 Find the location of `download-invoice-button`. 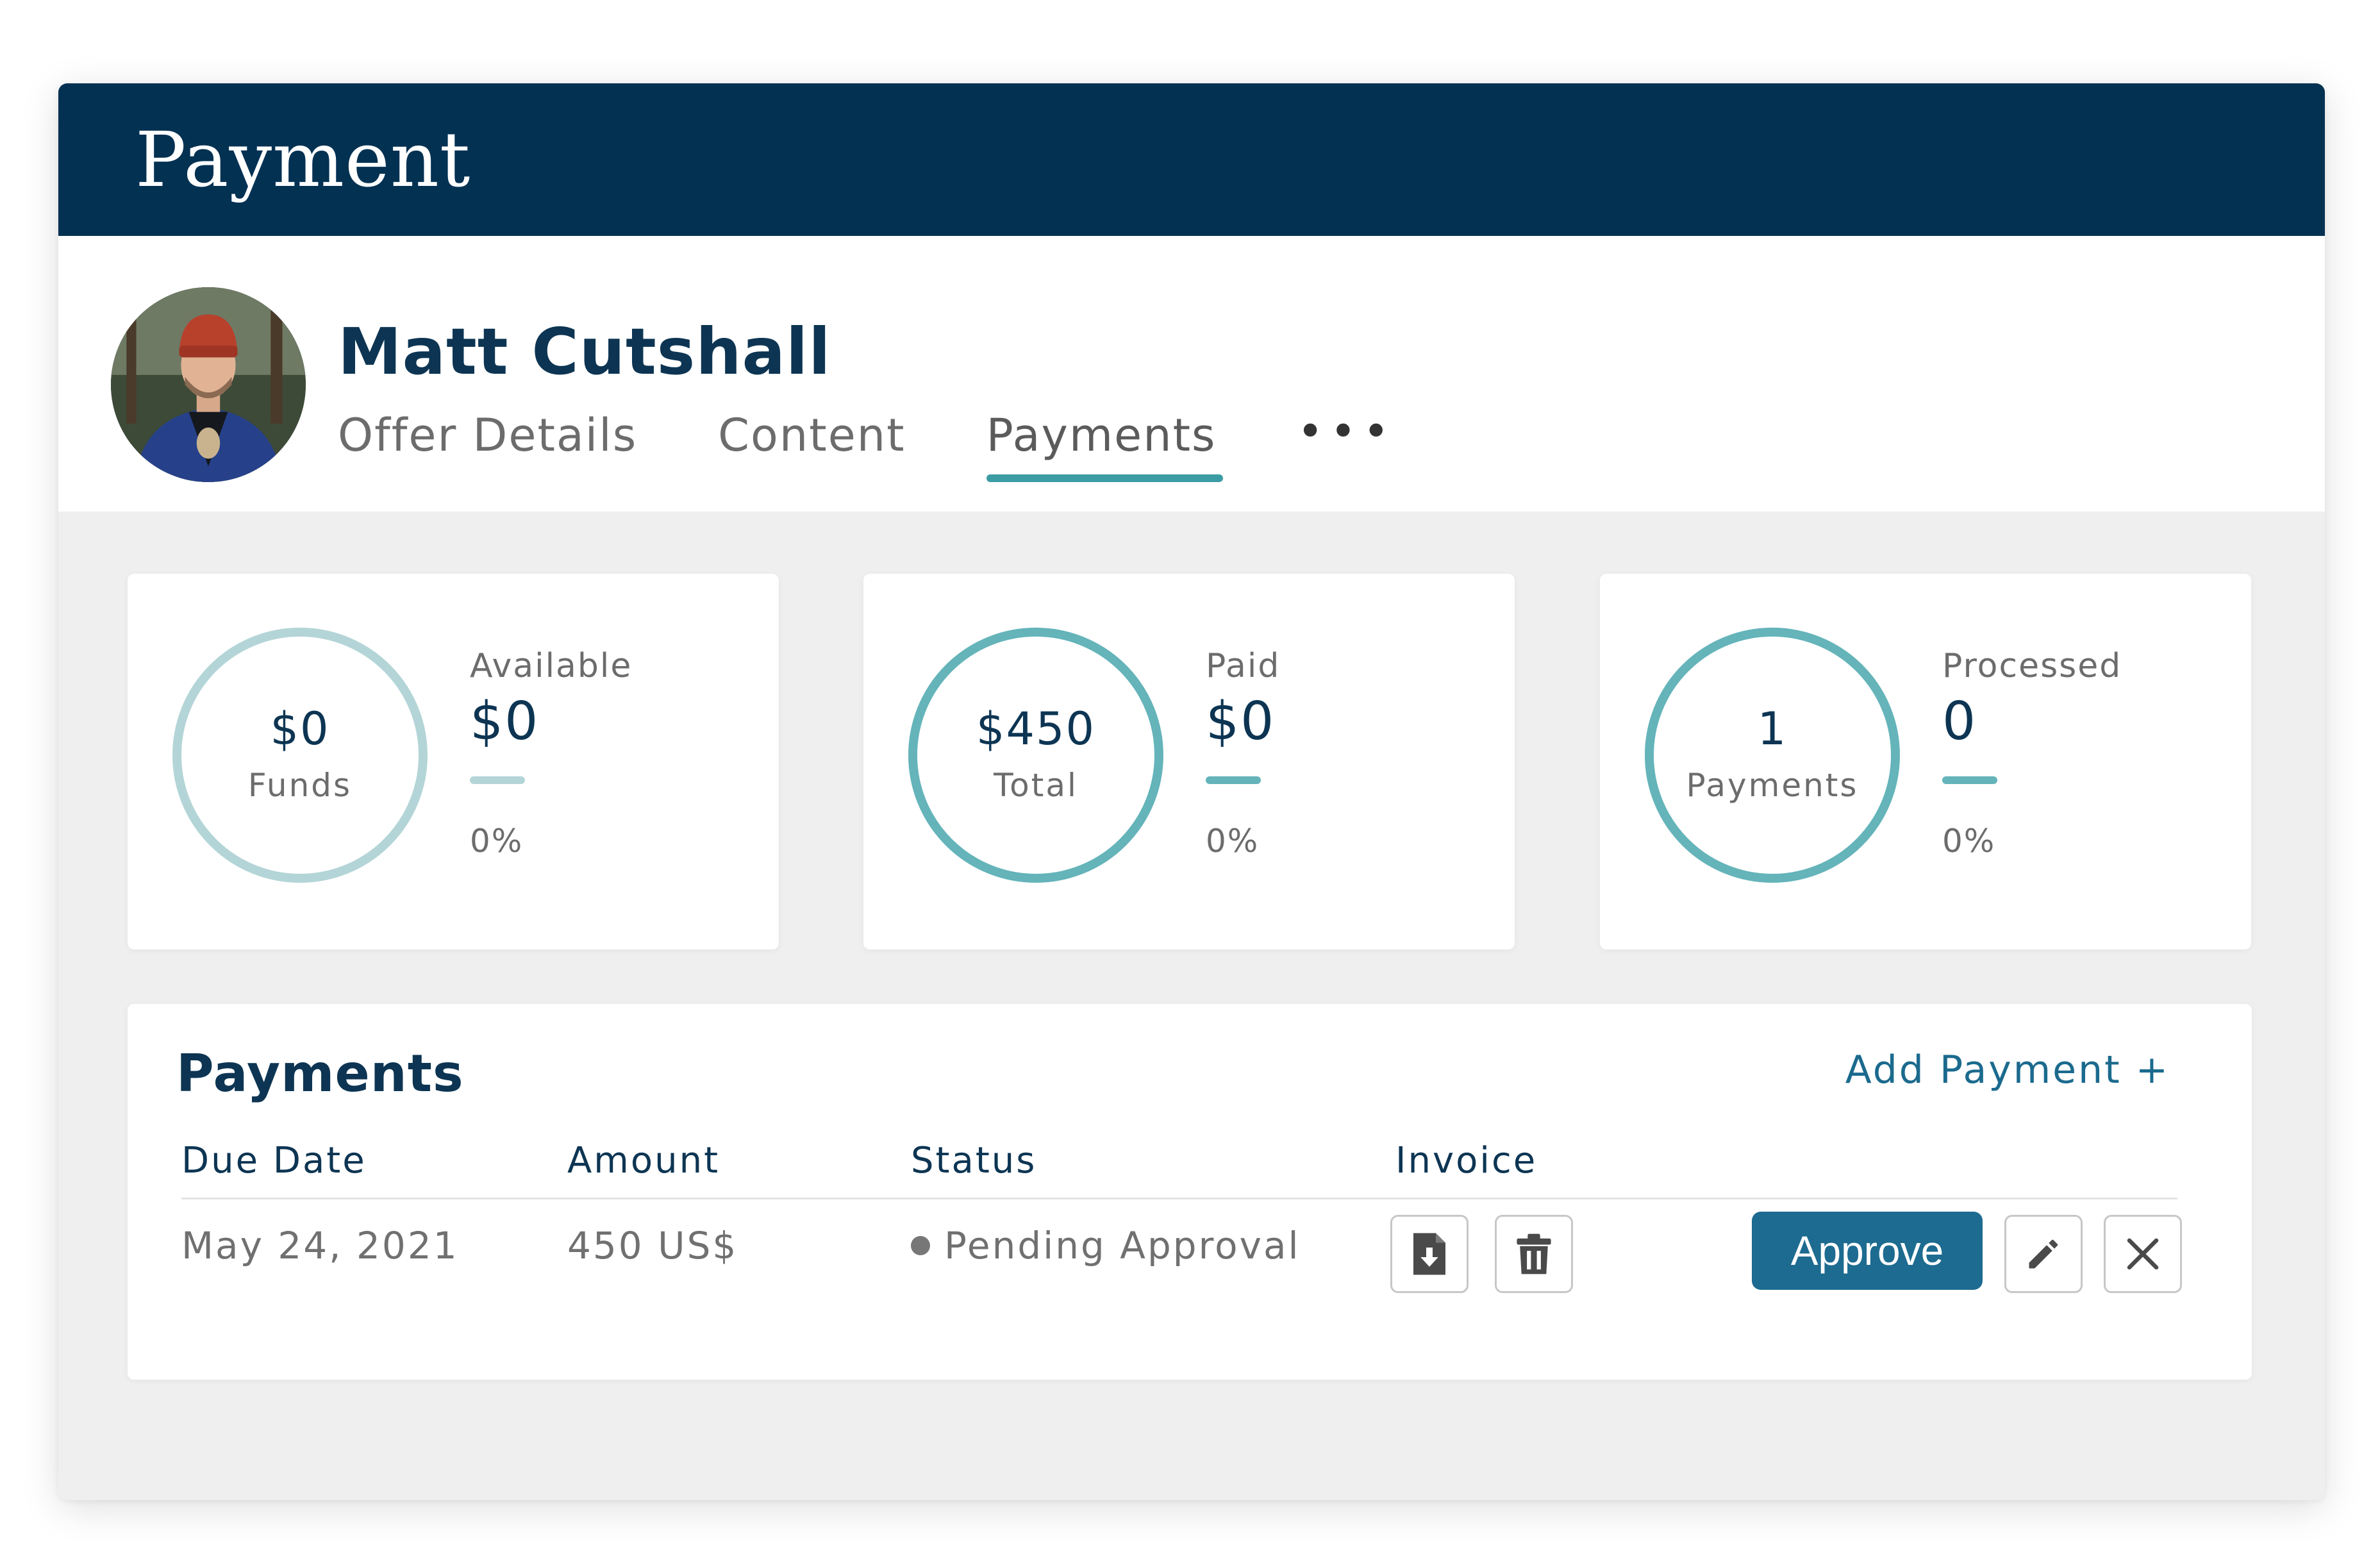

download-invoice-button is located at coordinates (1430, 1254).